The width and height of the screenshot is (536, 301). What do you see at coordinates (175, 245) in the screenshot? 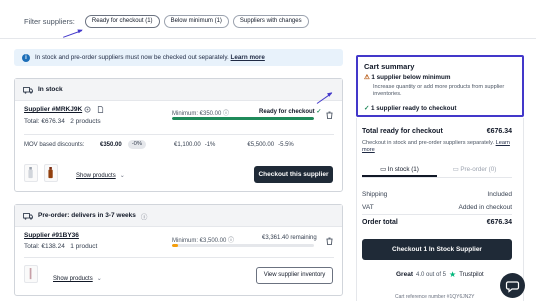
I see `preorder-progress-fill` at bounding box center [175, 245].